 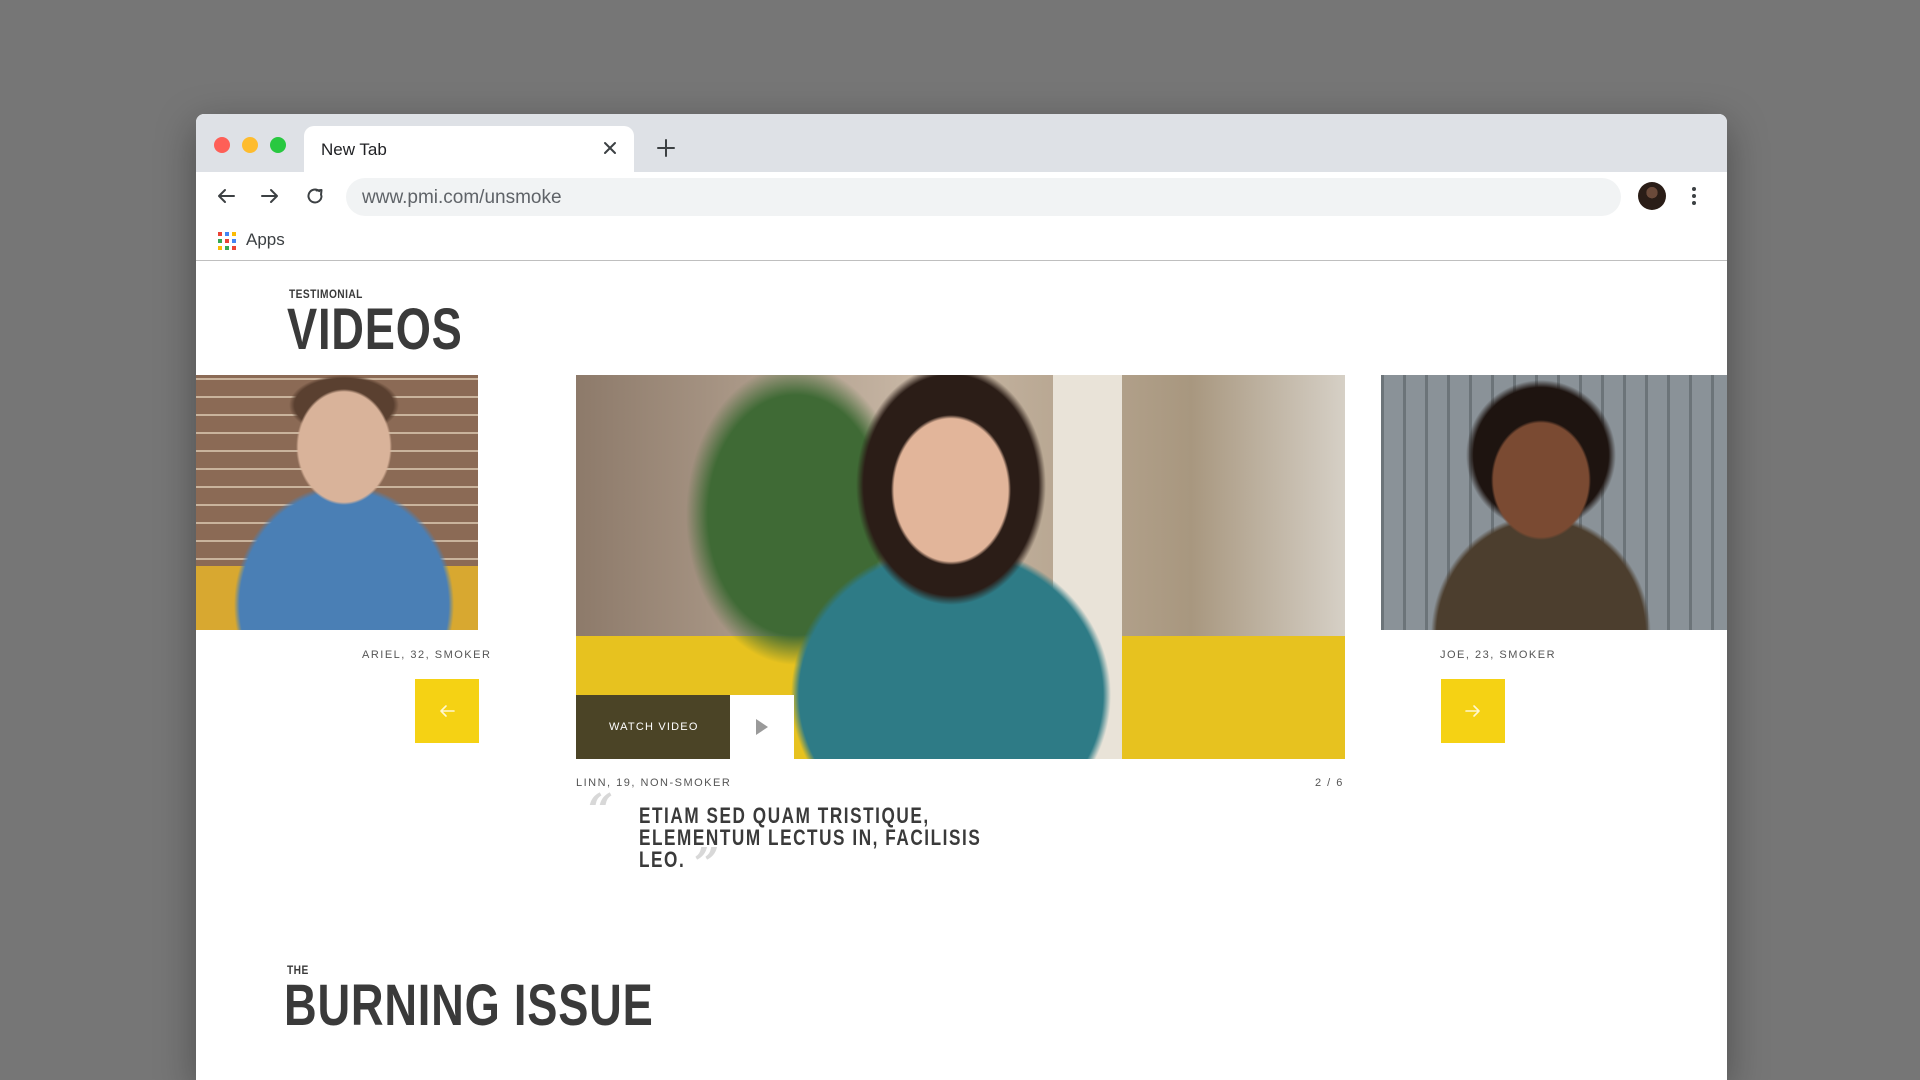 I want to click on watch-video-button: WATCH VIDEO, so click(x=653, y=727).